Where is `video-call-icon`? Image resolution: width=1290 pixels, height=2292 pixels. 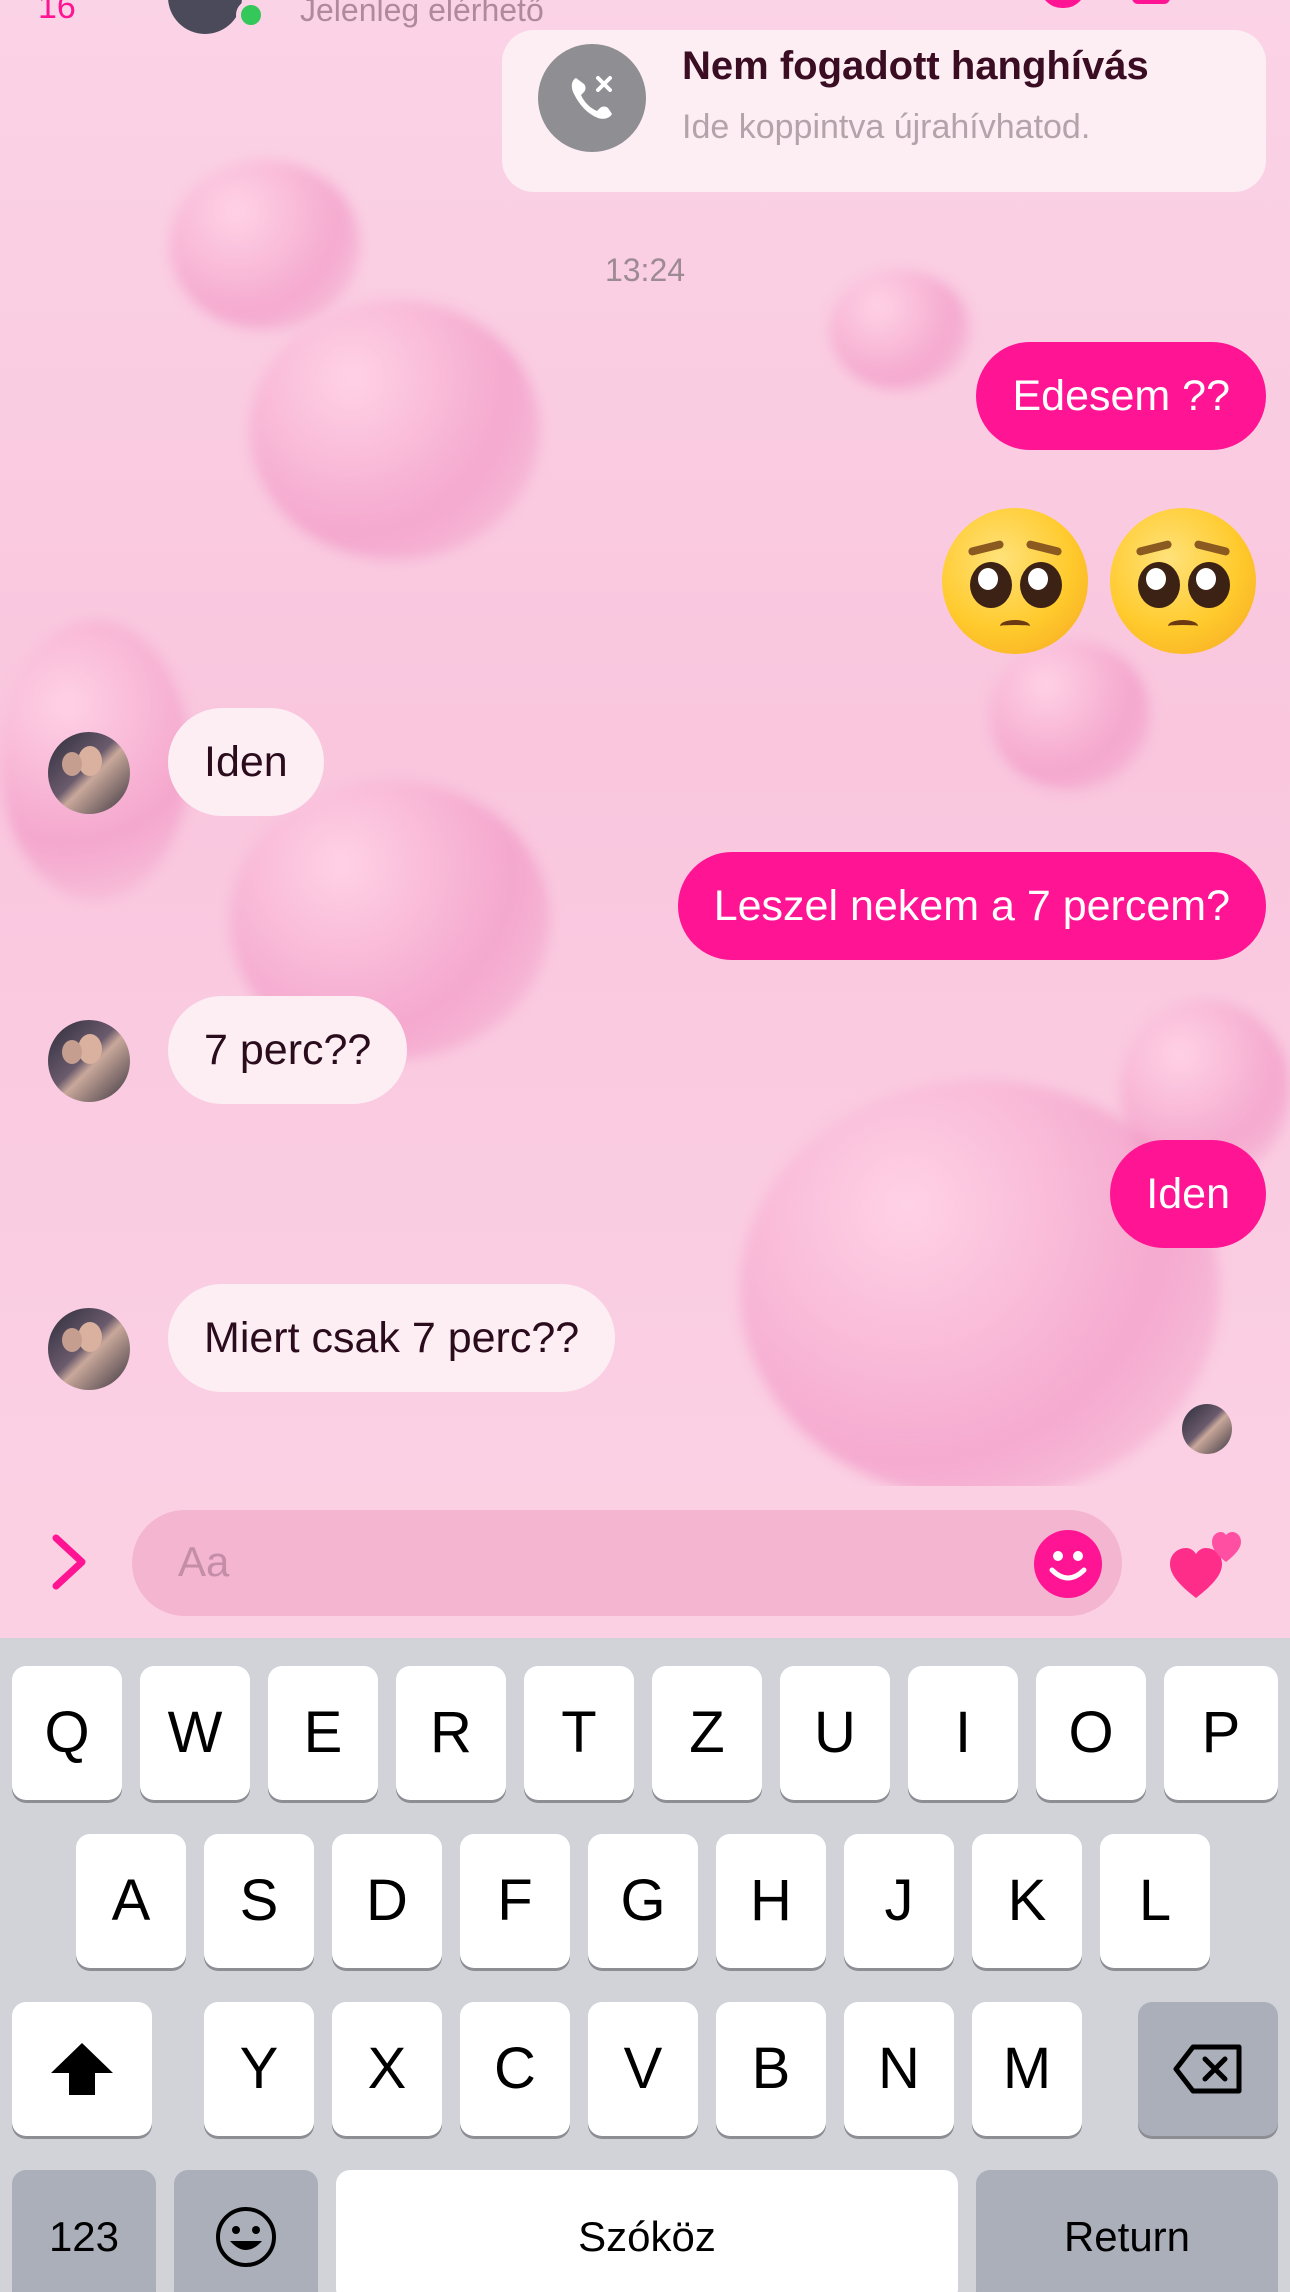 video-call-icon is located at coordinates (1151, 2).